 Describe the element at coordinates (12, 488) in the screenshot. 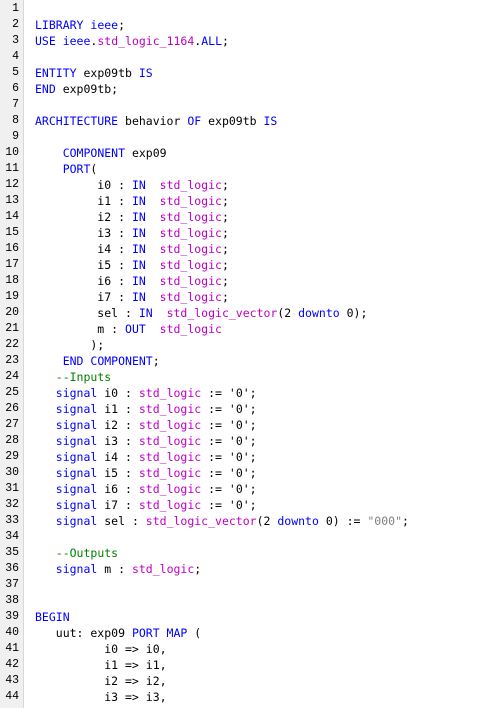

I see `line-number: 31` at that location.